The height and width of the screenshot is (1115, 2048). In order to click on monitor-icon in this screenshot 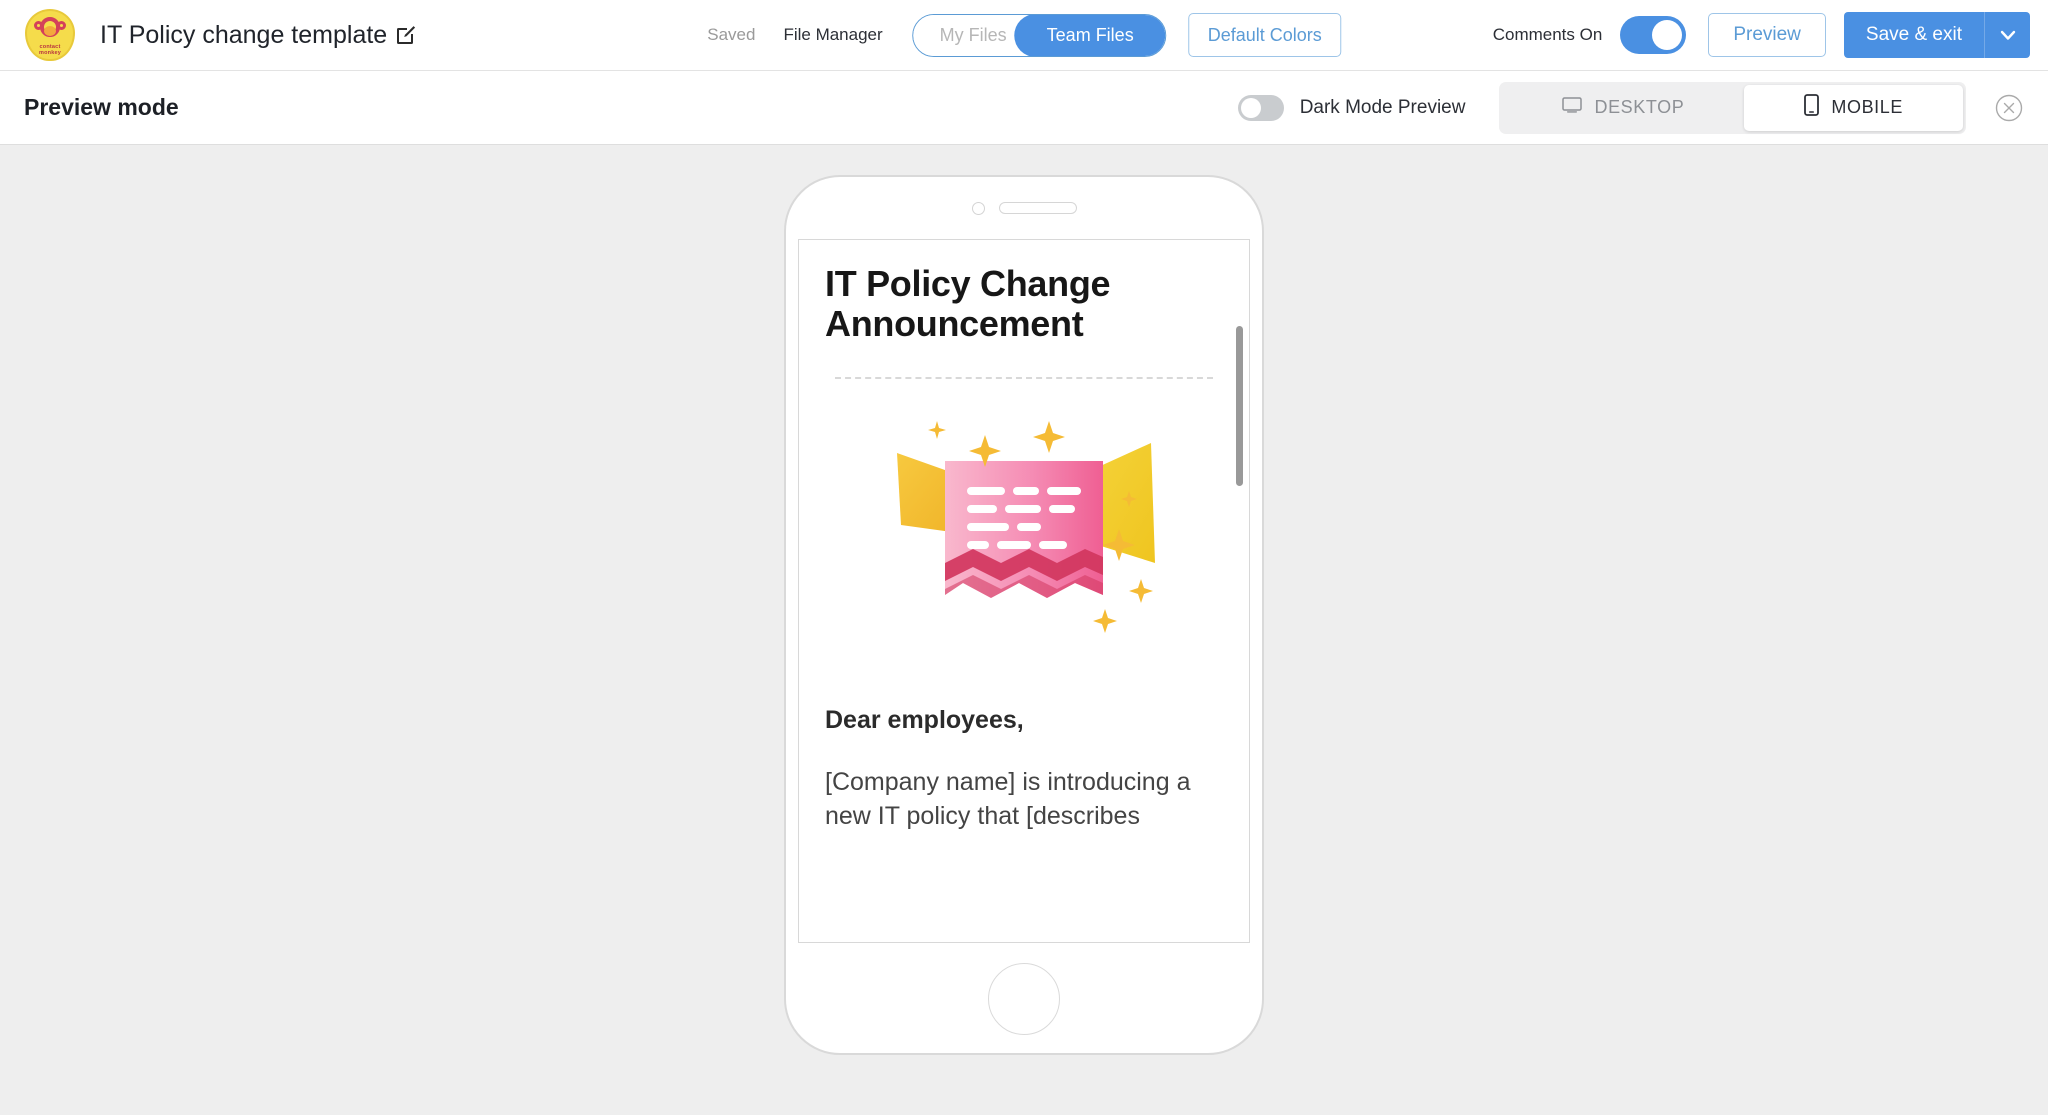, I will do `click(1572, 107)`.